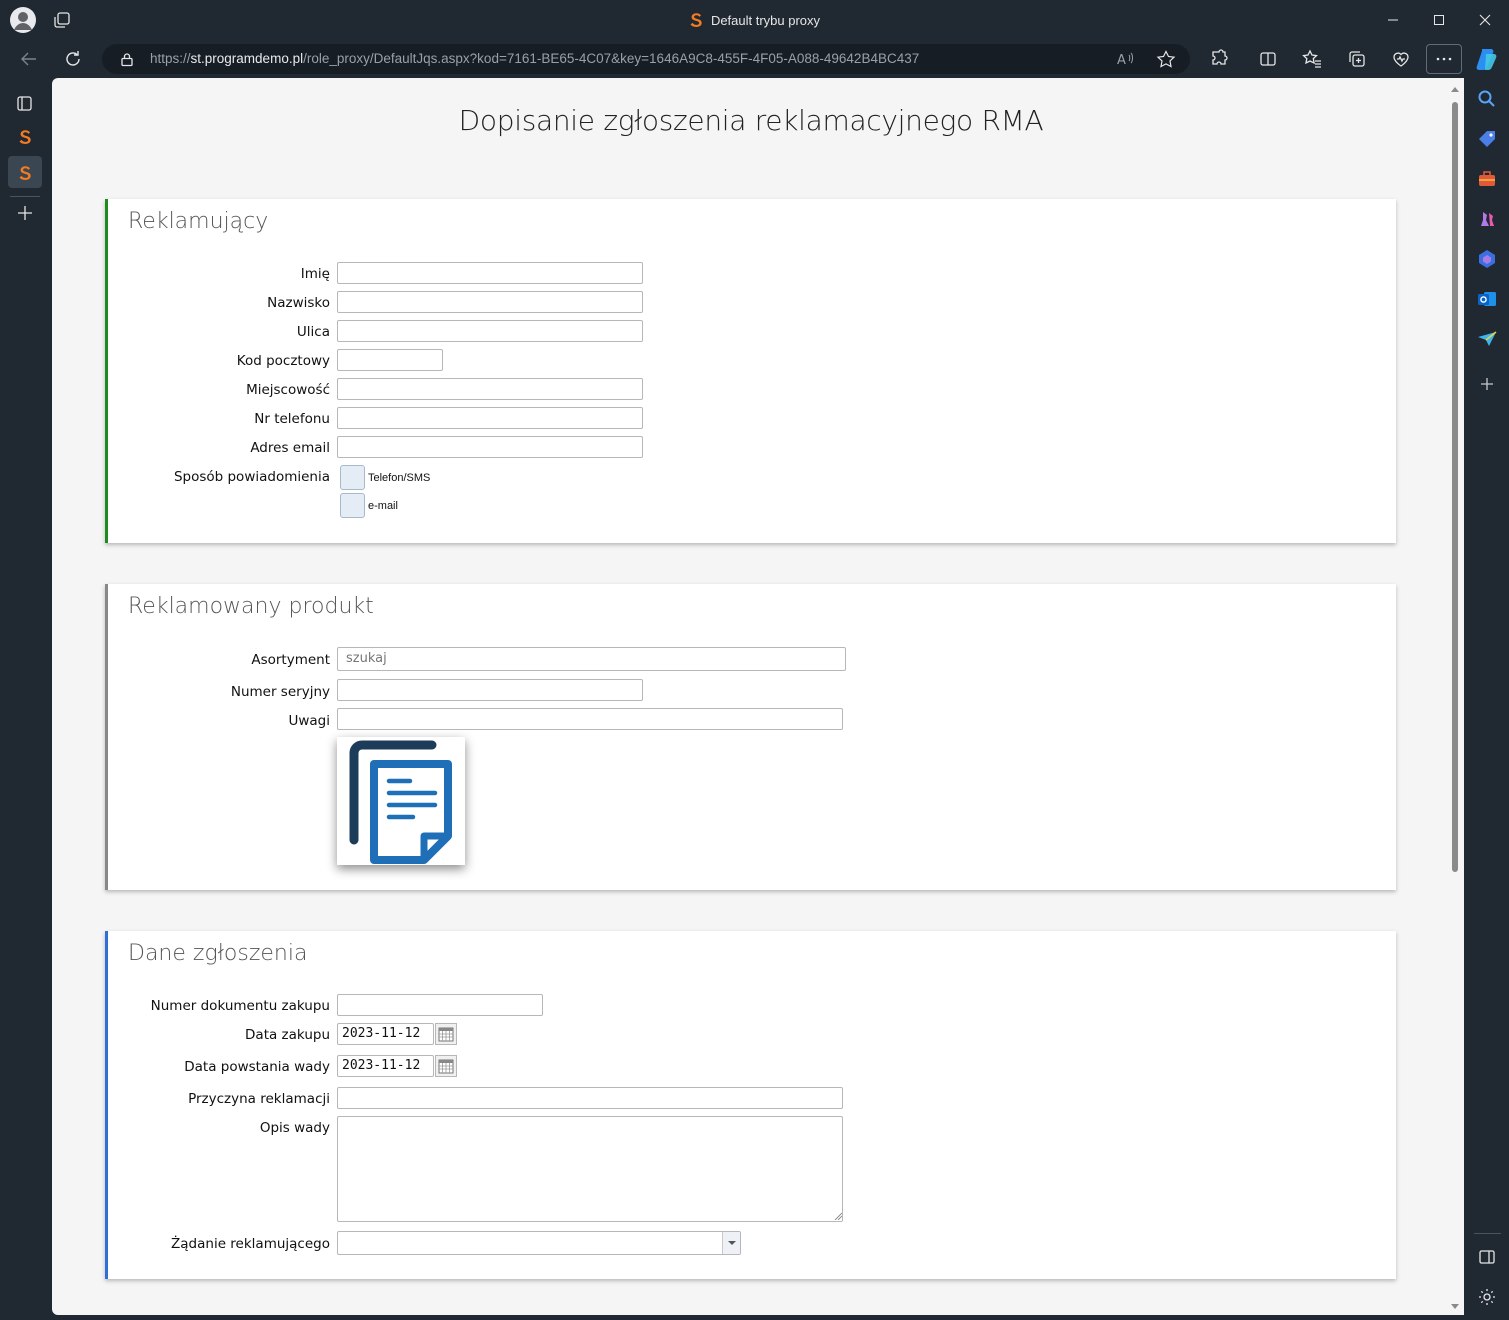 The height and width of the screenshot is (1320, 1509). I want to click on telefon-sms-checkbox-label: Telefon/SMS, so click(399, 478).